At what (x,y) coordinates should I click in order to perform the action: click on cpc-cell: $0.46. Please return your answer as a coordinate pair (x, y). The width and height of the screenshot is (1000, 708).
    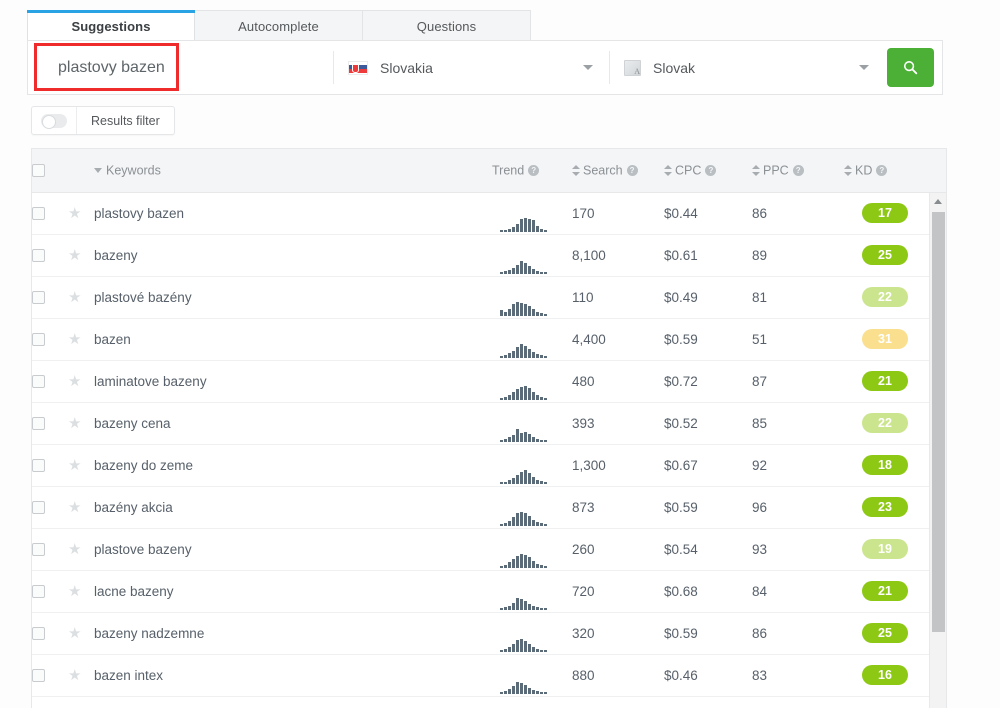
    Looking at the image, I should click on (708, 675).